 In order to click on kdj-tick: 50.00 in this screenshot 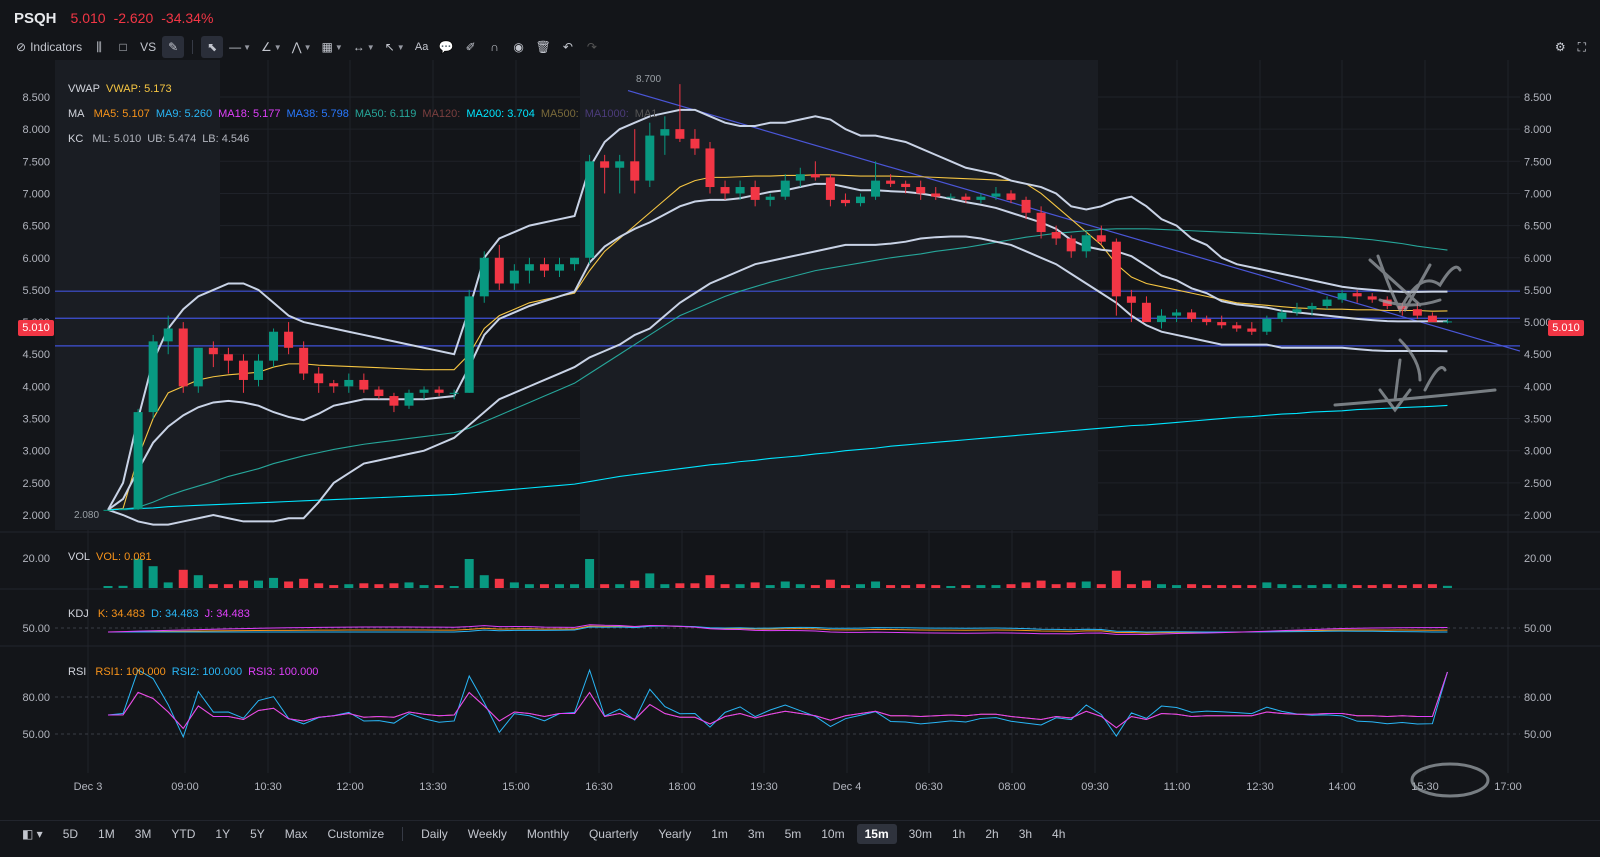, I will do `click(1538, 629)`.